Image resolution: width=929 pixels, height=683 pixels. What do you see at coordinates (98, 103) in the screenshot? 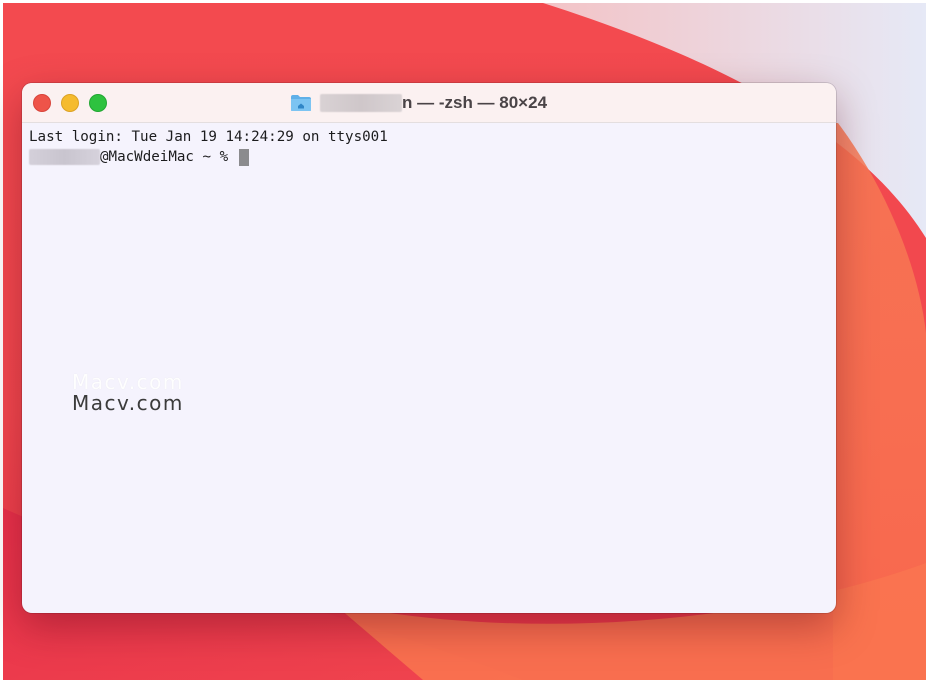
I see `maximize-button` at bounding box center [98, 103].